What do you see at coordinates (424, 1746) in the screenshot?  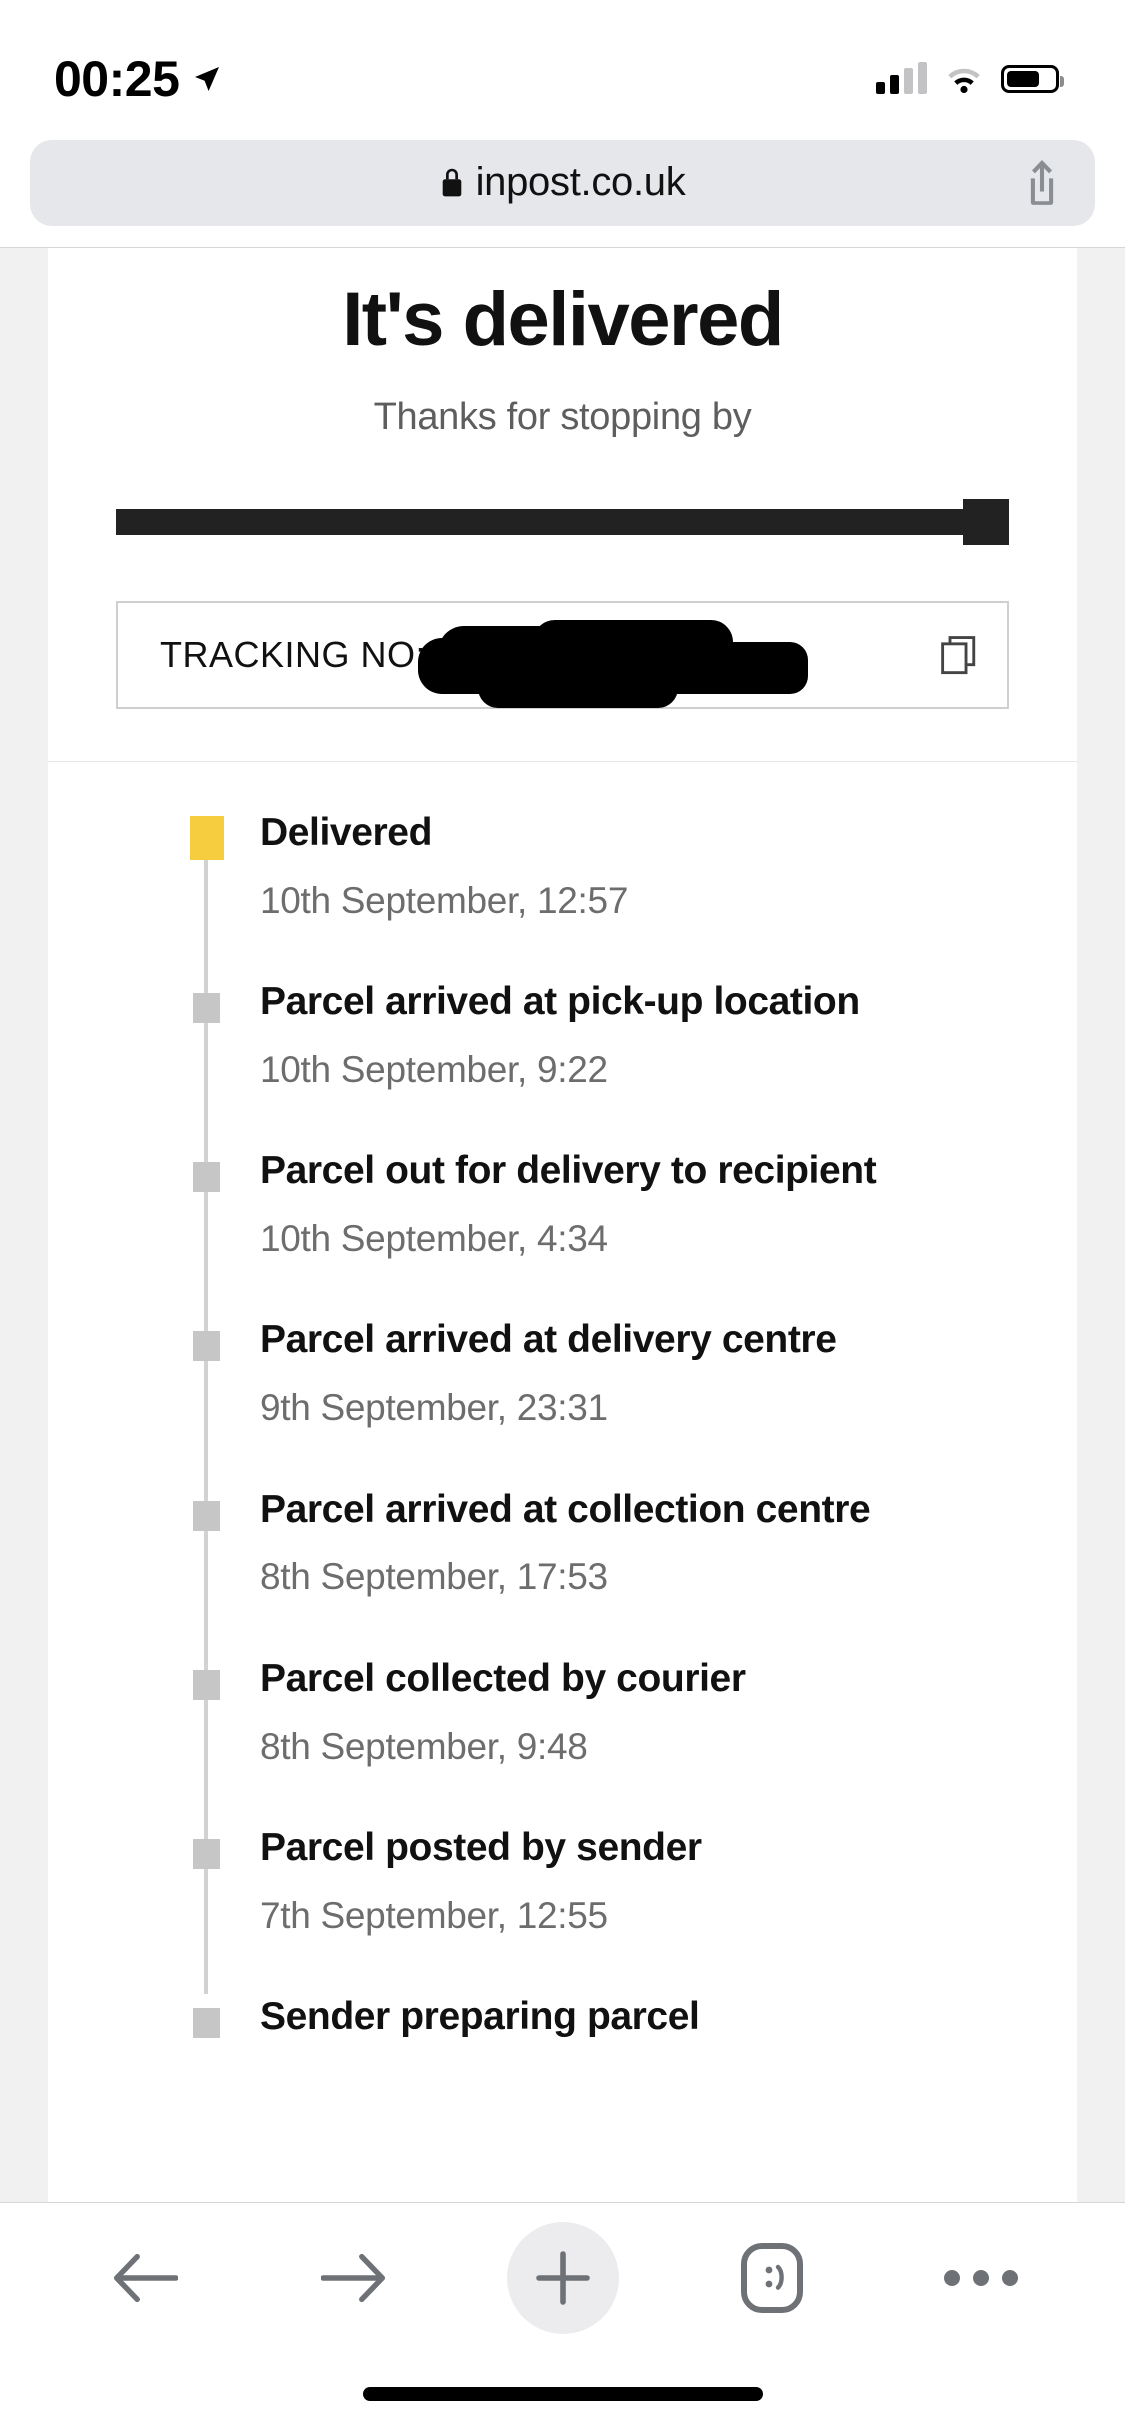 I see `timeline-item-date: 8th September, 9:48` at bounding box center [424, 1746].